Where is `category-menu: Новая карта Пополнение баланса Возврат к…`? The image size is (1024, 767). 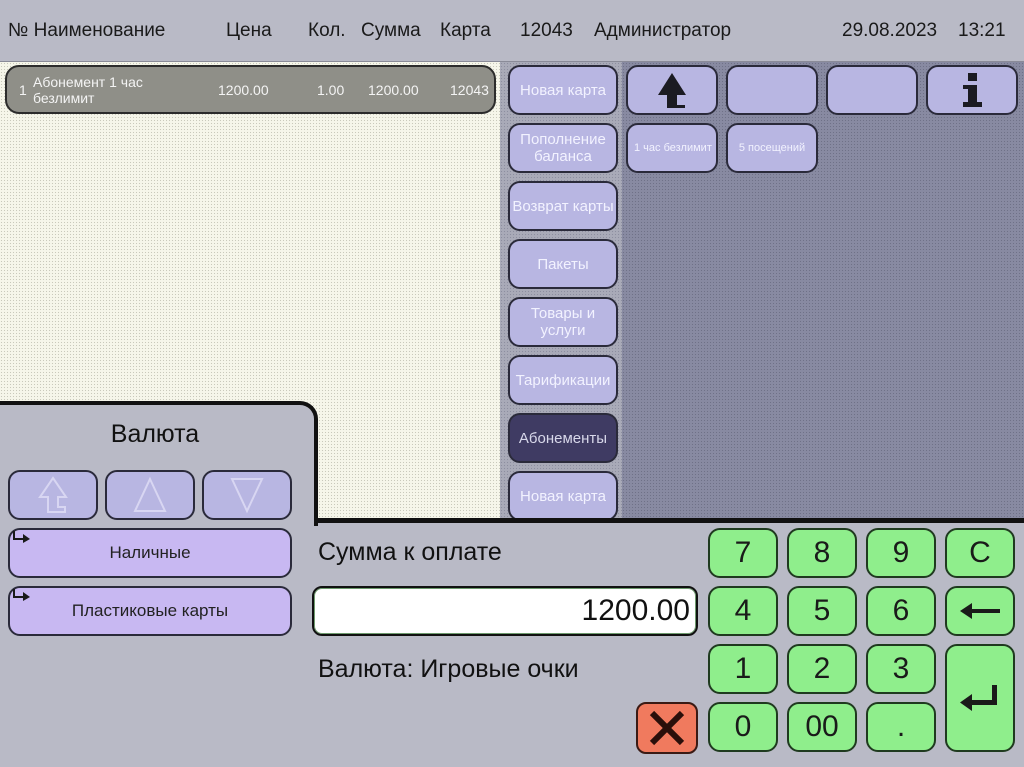 category-menu: Новая карта Пополнение баланса Возврат к… is located at coordinates (561, 291).